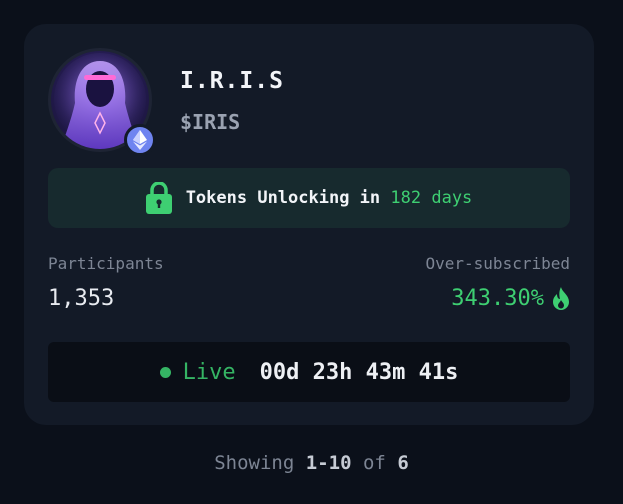 The image size is (623, 504). What do you see at coordinates (328, 463) in the screenshot?
I see `pagination-range: 1-10` at bounding box center [328, 463].